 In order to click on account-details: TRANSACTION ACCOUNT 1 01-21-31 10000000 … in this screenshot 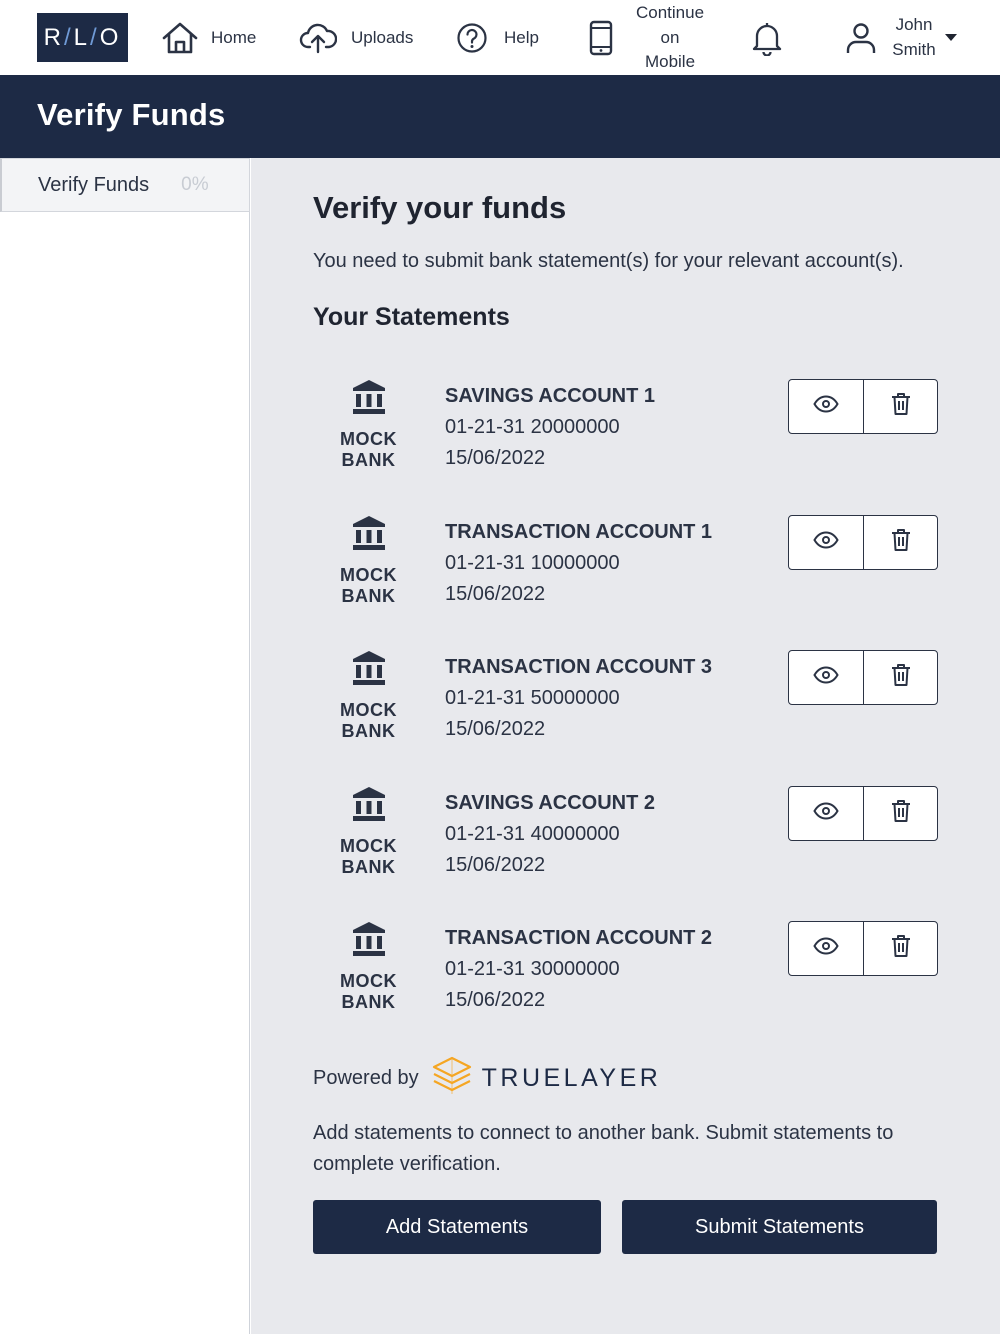, I will do `click(578, 563)`.